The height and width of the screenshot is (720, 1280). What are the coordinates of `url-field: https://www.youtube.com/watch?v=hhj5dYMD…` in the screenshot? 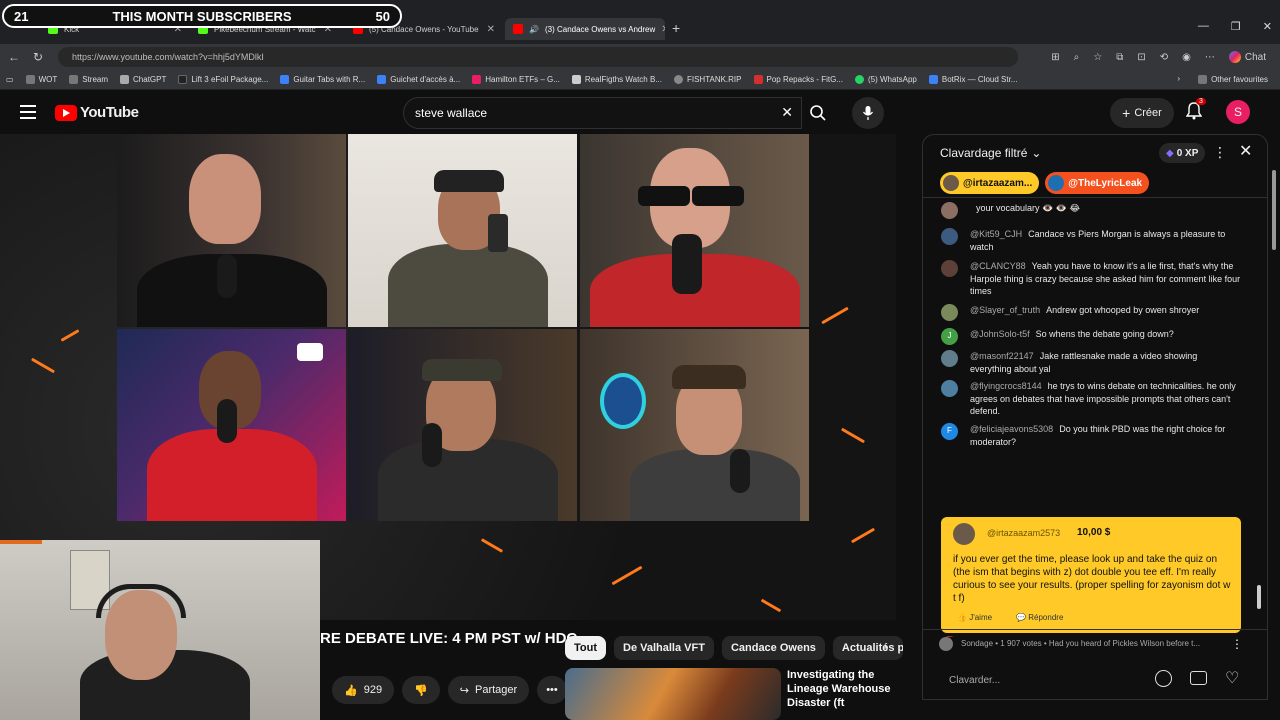 It's located at (538, 57).